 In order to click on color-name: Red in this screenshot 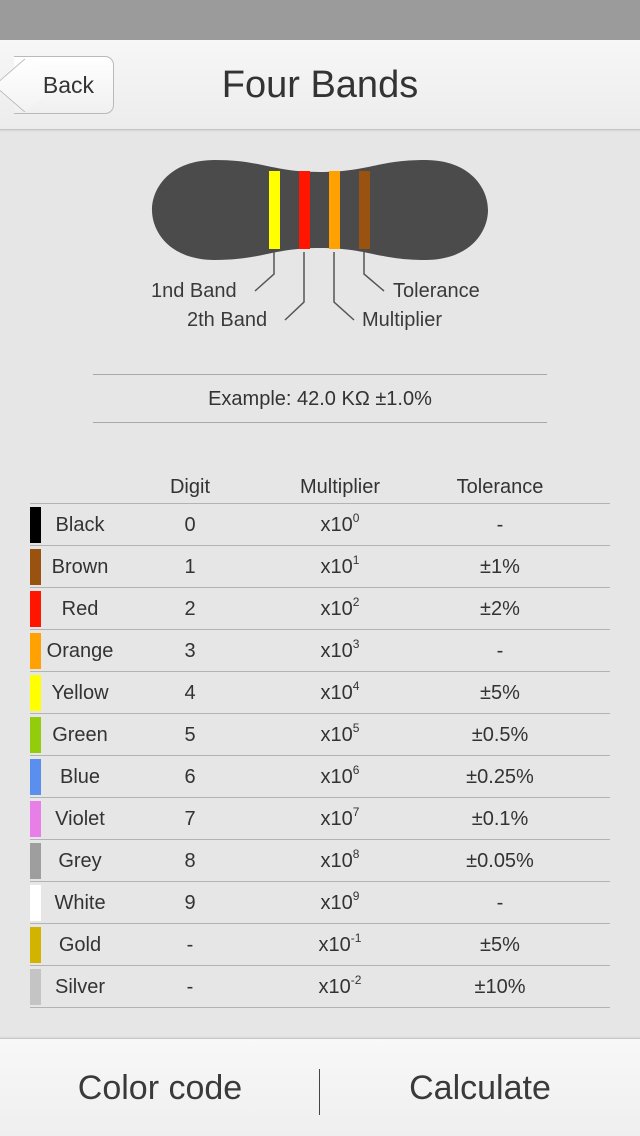, I will do `click(80, 609)`.